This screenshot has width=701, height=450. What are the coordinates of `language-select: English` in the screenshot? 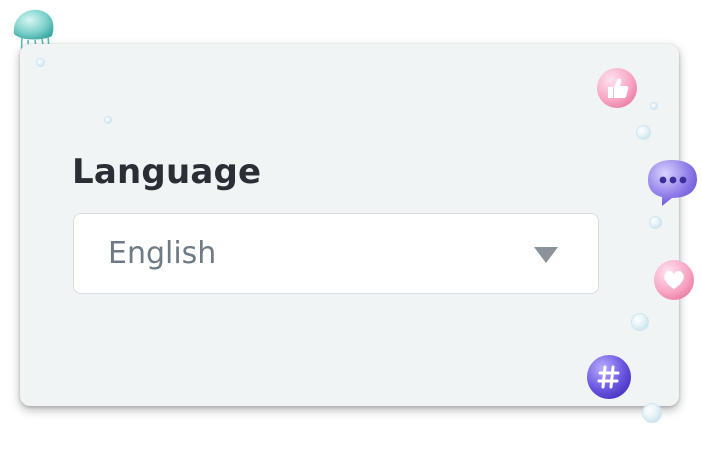 It's located at (336, 253).